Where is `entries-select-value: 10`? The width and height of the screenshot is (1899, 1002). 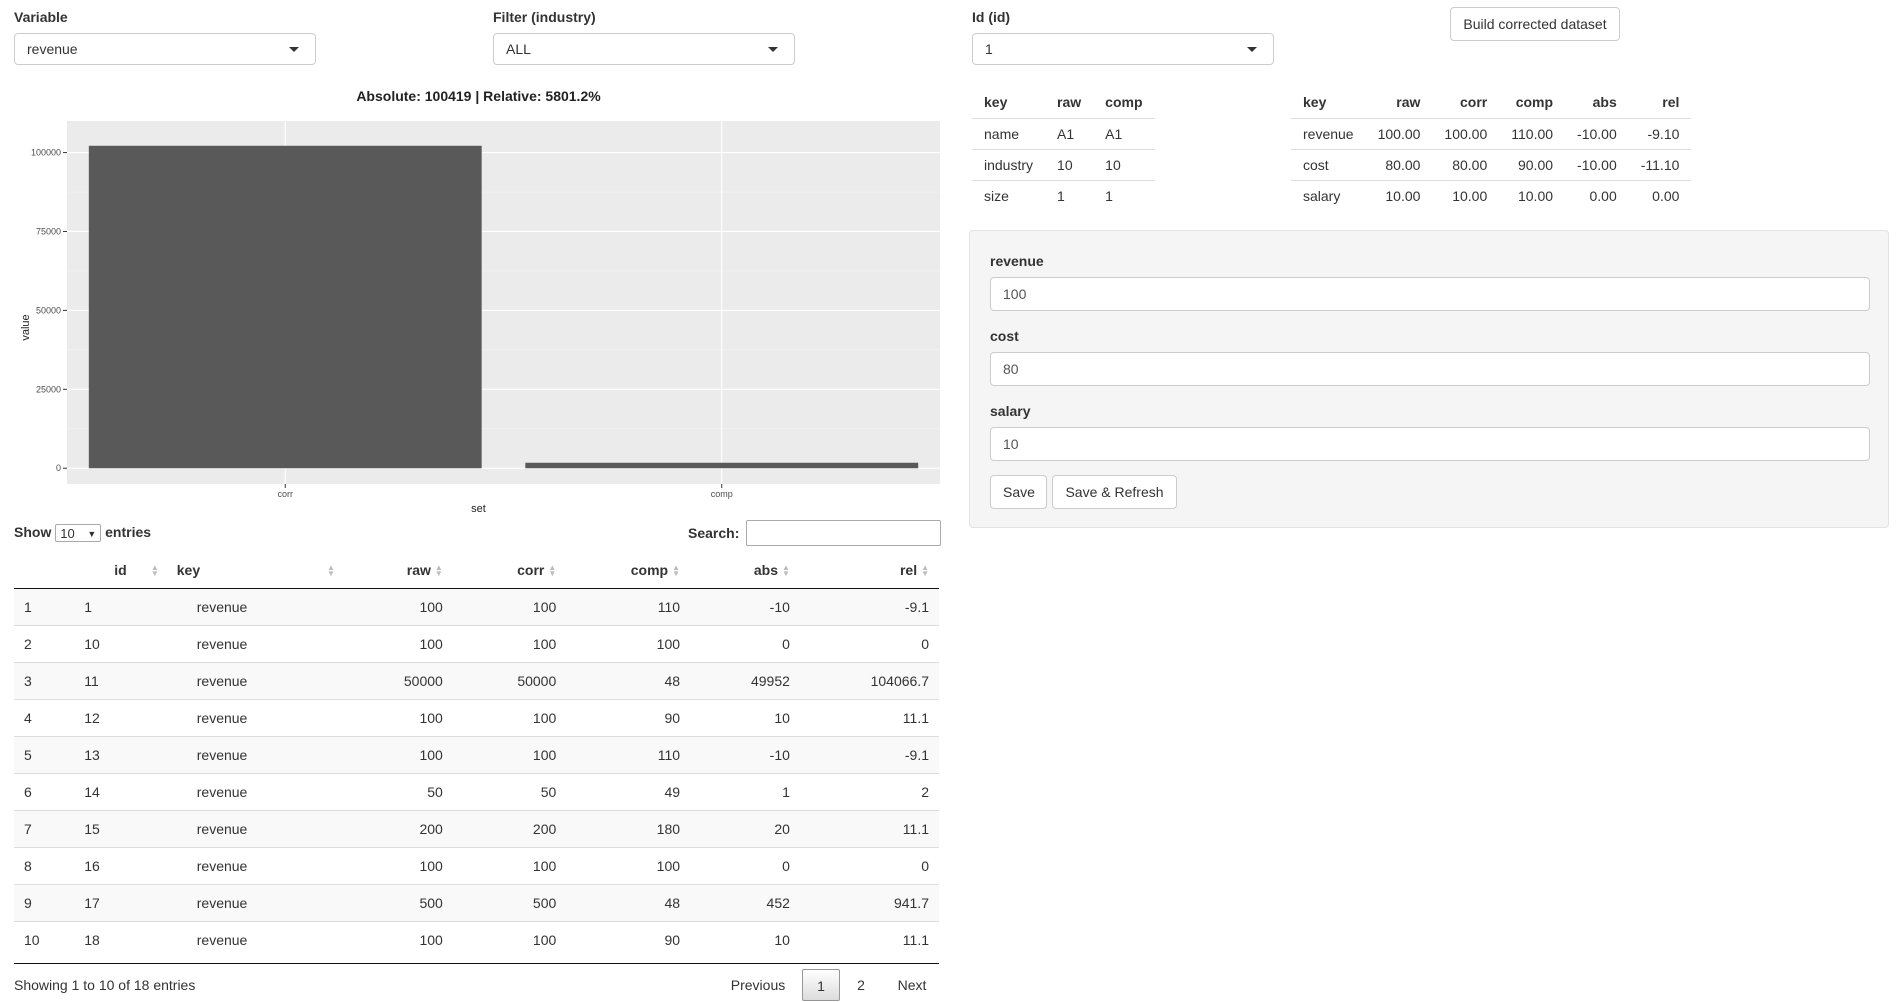 entries-select-value: 10 is located at coordinates (67, 534).